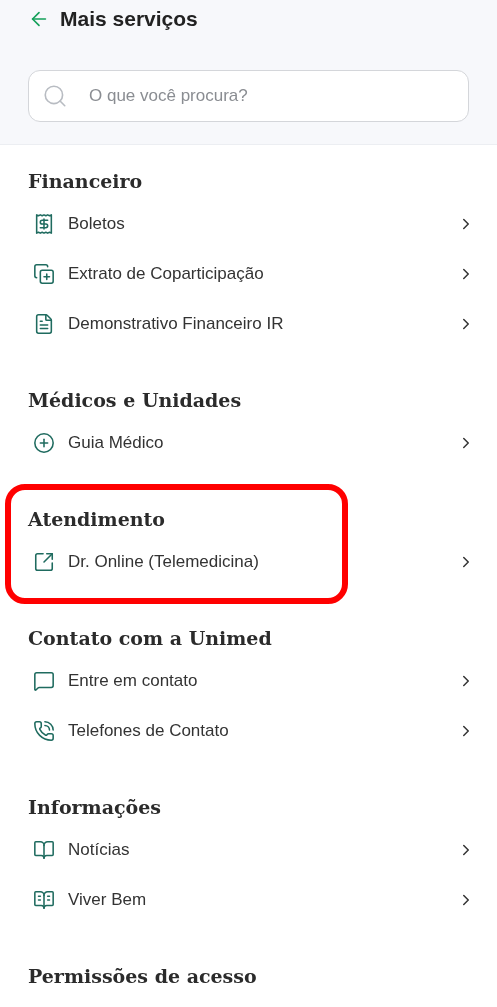 The width and height of the screenshot is (497, 1007). What do you see at coordinates (44, 681) in the screenshot?
I see `message-icon` at bounding box center [44, 681].